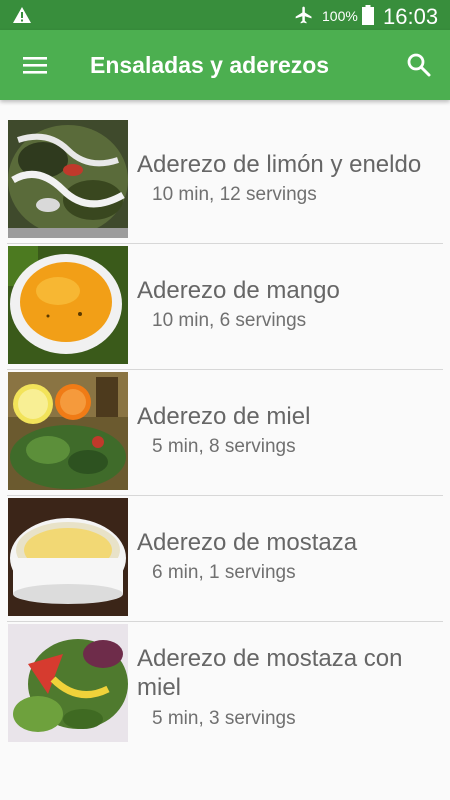 Image resolution: width=450 pixels, height=800 pixels. Describe the element at coordinates (35, 65) in the screenshot. I see `hamburger-menu-icon` at that location.